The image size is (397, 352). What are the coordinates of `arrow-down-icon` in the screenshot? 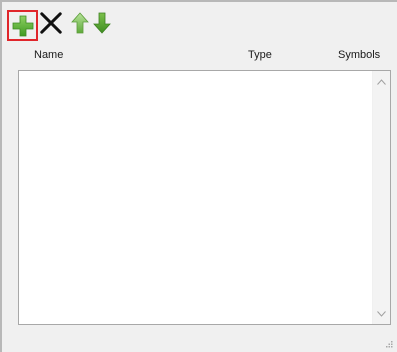 It's located at (102, 23).